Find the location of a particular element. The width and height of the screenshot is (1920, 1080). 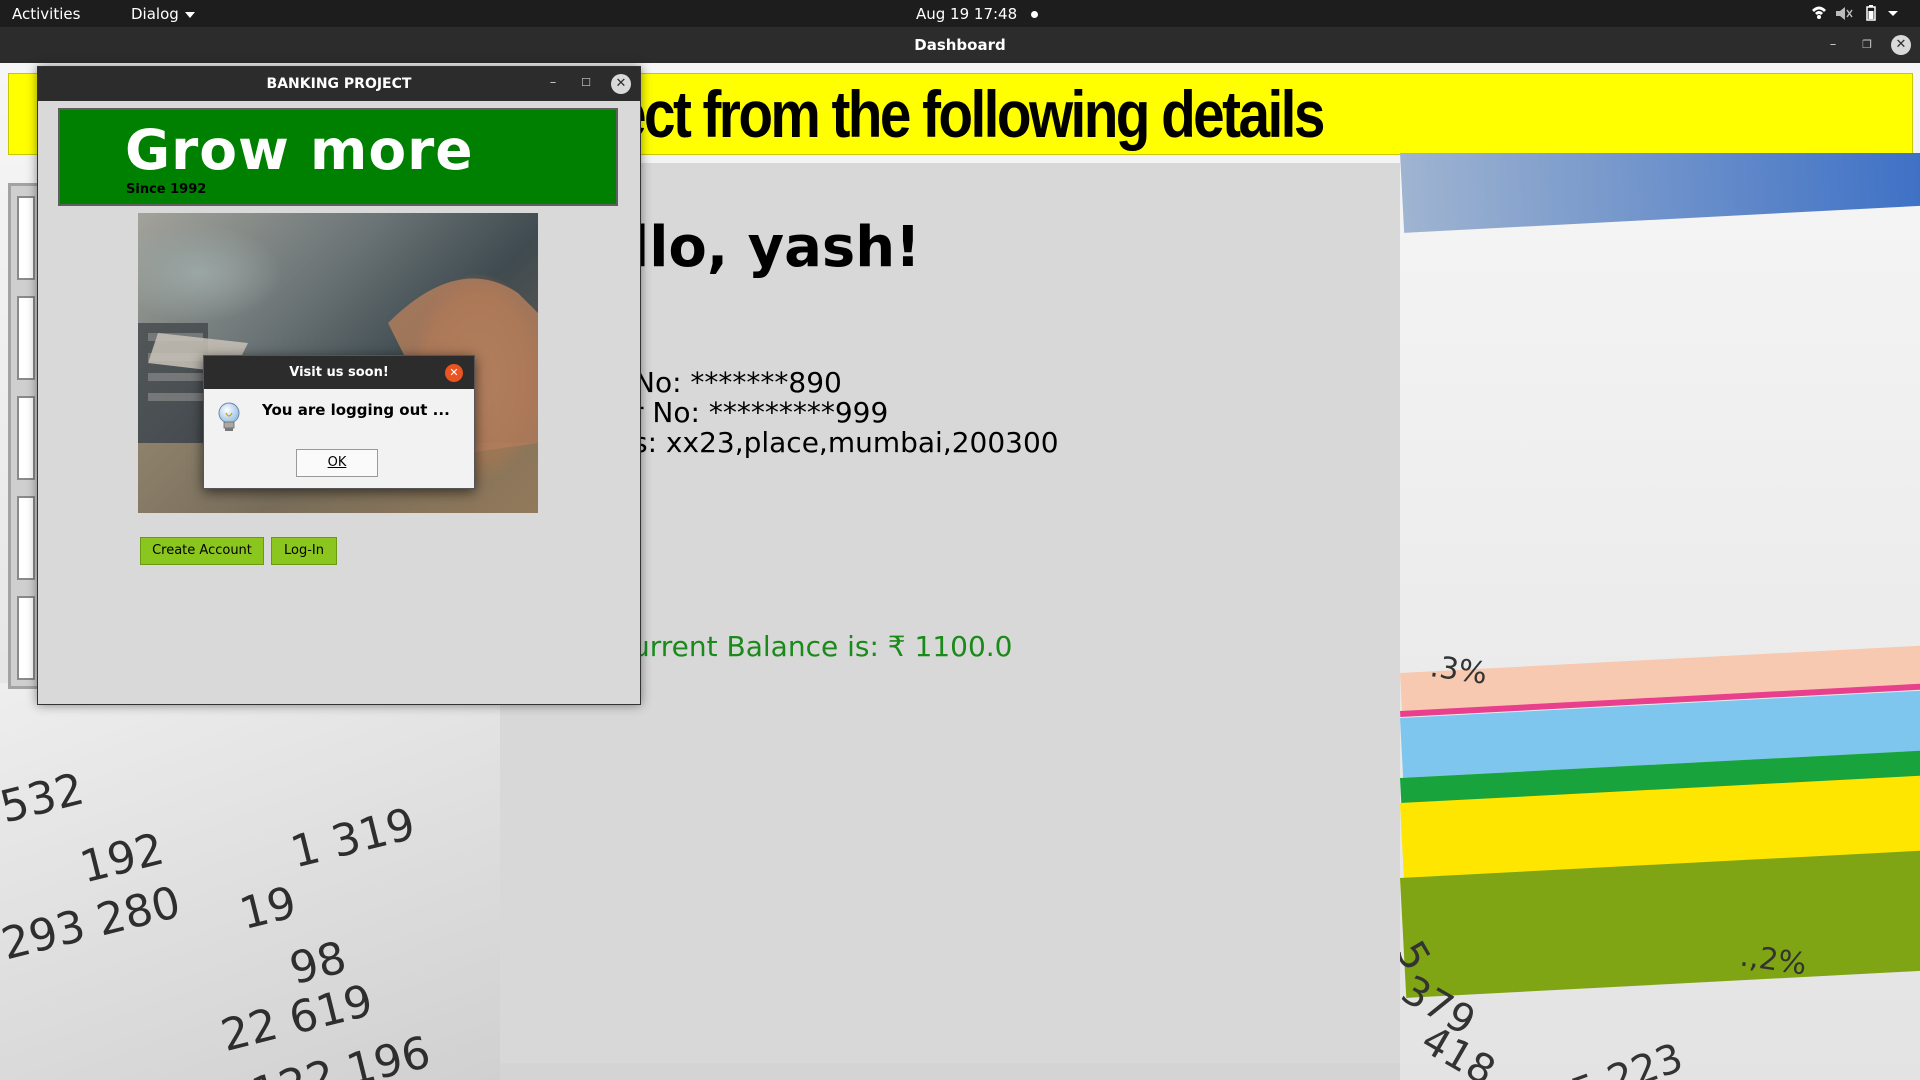

chart-stripe-blue is located at coordinates (1660, 193).